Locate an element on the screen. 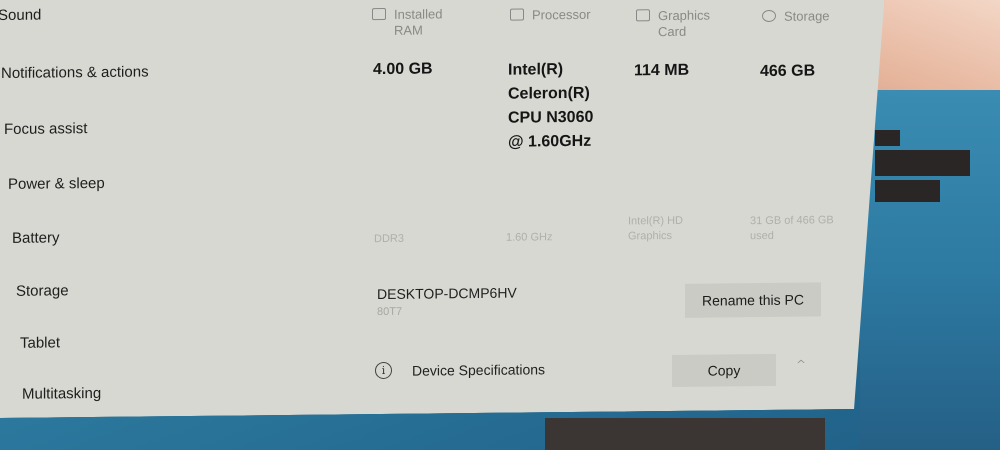 The image size is (1000, 450). sidebar-item-power-sleep: Power & sleep is located at coordinates (56, 184).